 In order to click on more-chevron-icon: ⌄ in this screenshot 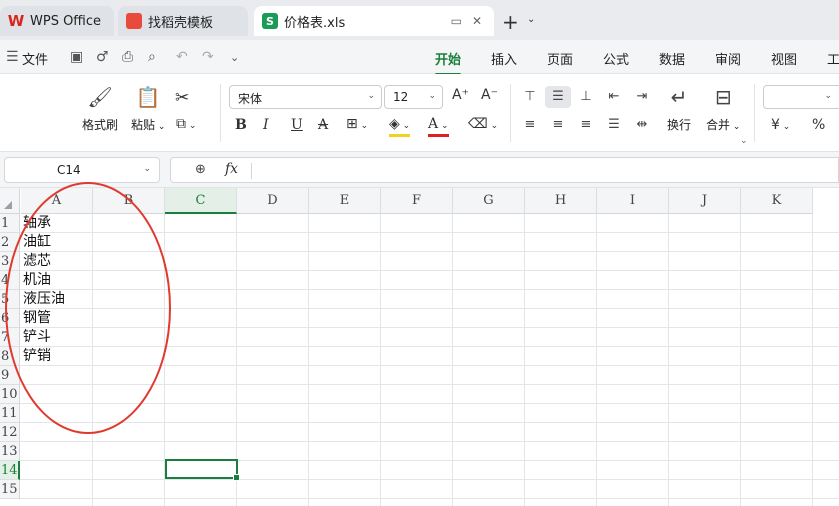, I will do `click(234, 57)`.